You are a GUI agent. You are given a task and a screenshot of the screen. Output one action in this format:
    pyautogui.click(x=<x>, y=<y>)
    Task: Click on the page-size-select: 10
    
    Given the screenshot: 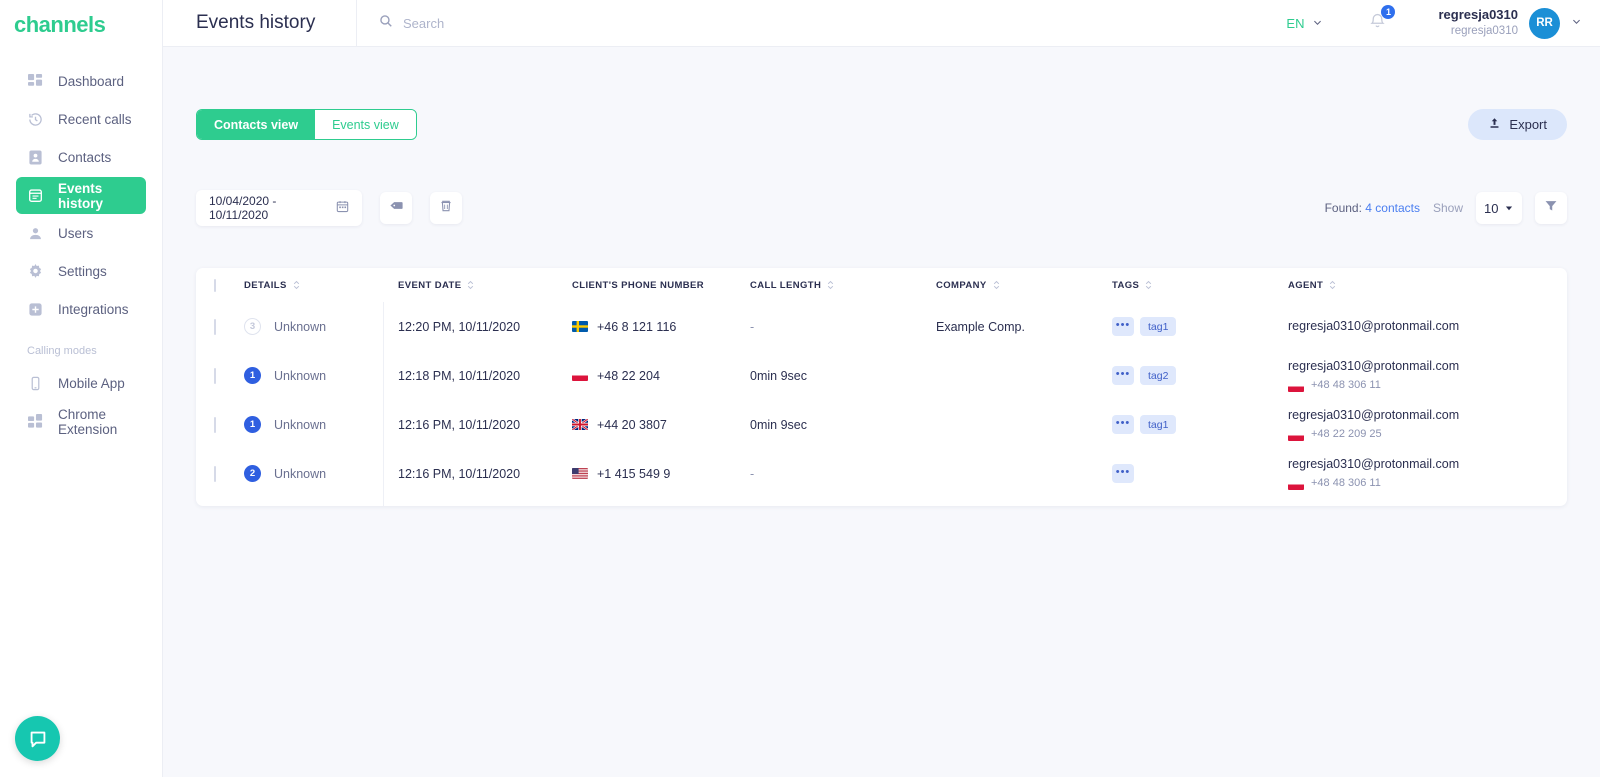 What is the action you would take?
    pyautogui.click(x=1499, y=208)
    